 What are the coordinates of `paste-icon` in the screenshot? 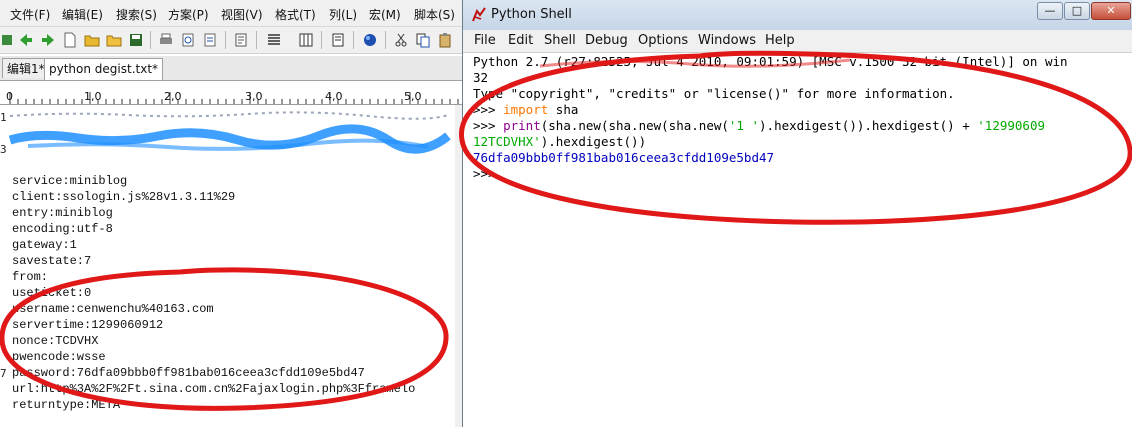 It's located at (445, 40).